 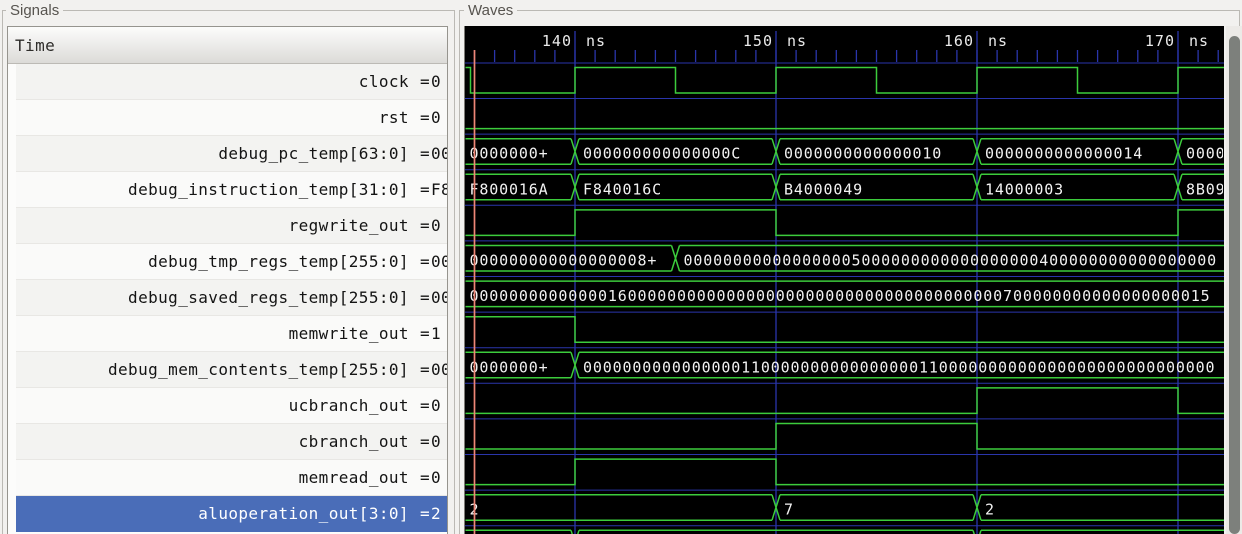 I want to click on waves-frame-label: Waves, so click(x=491, y=10).